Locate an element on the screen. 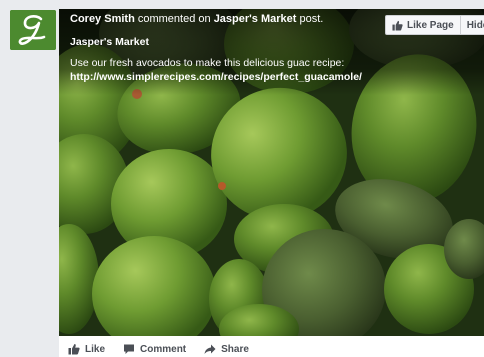 This screenshot has width=484, height=357. page-link: Jasper's Market is located at coordinates (255, 19).